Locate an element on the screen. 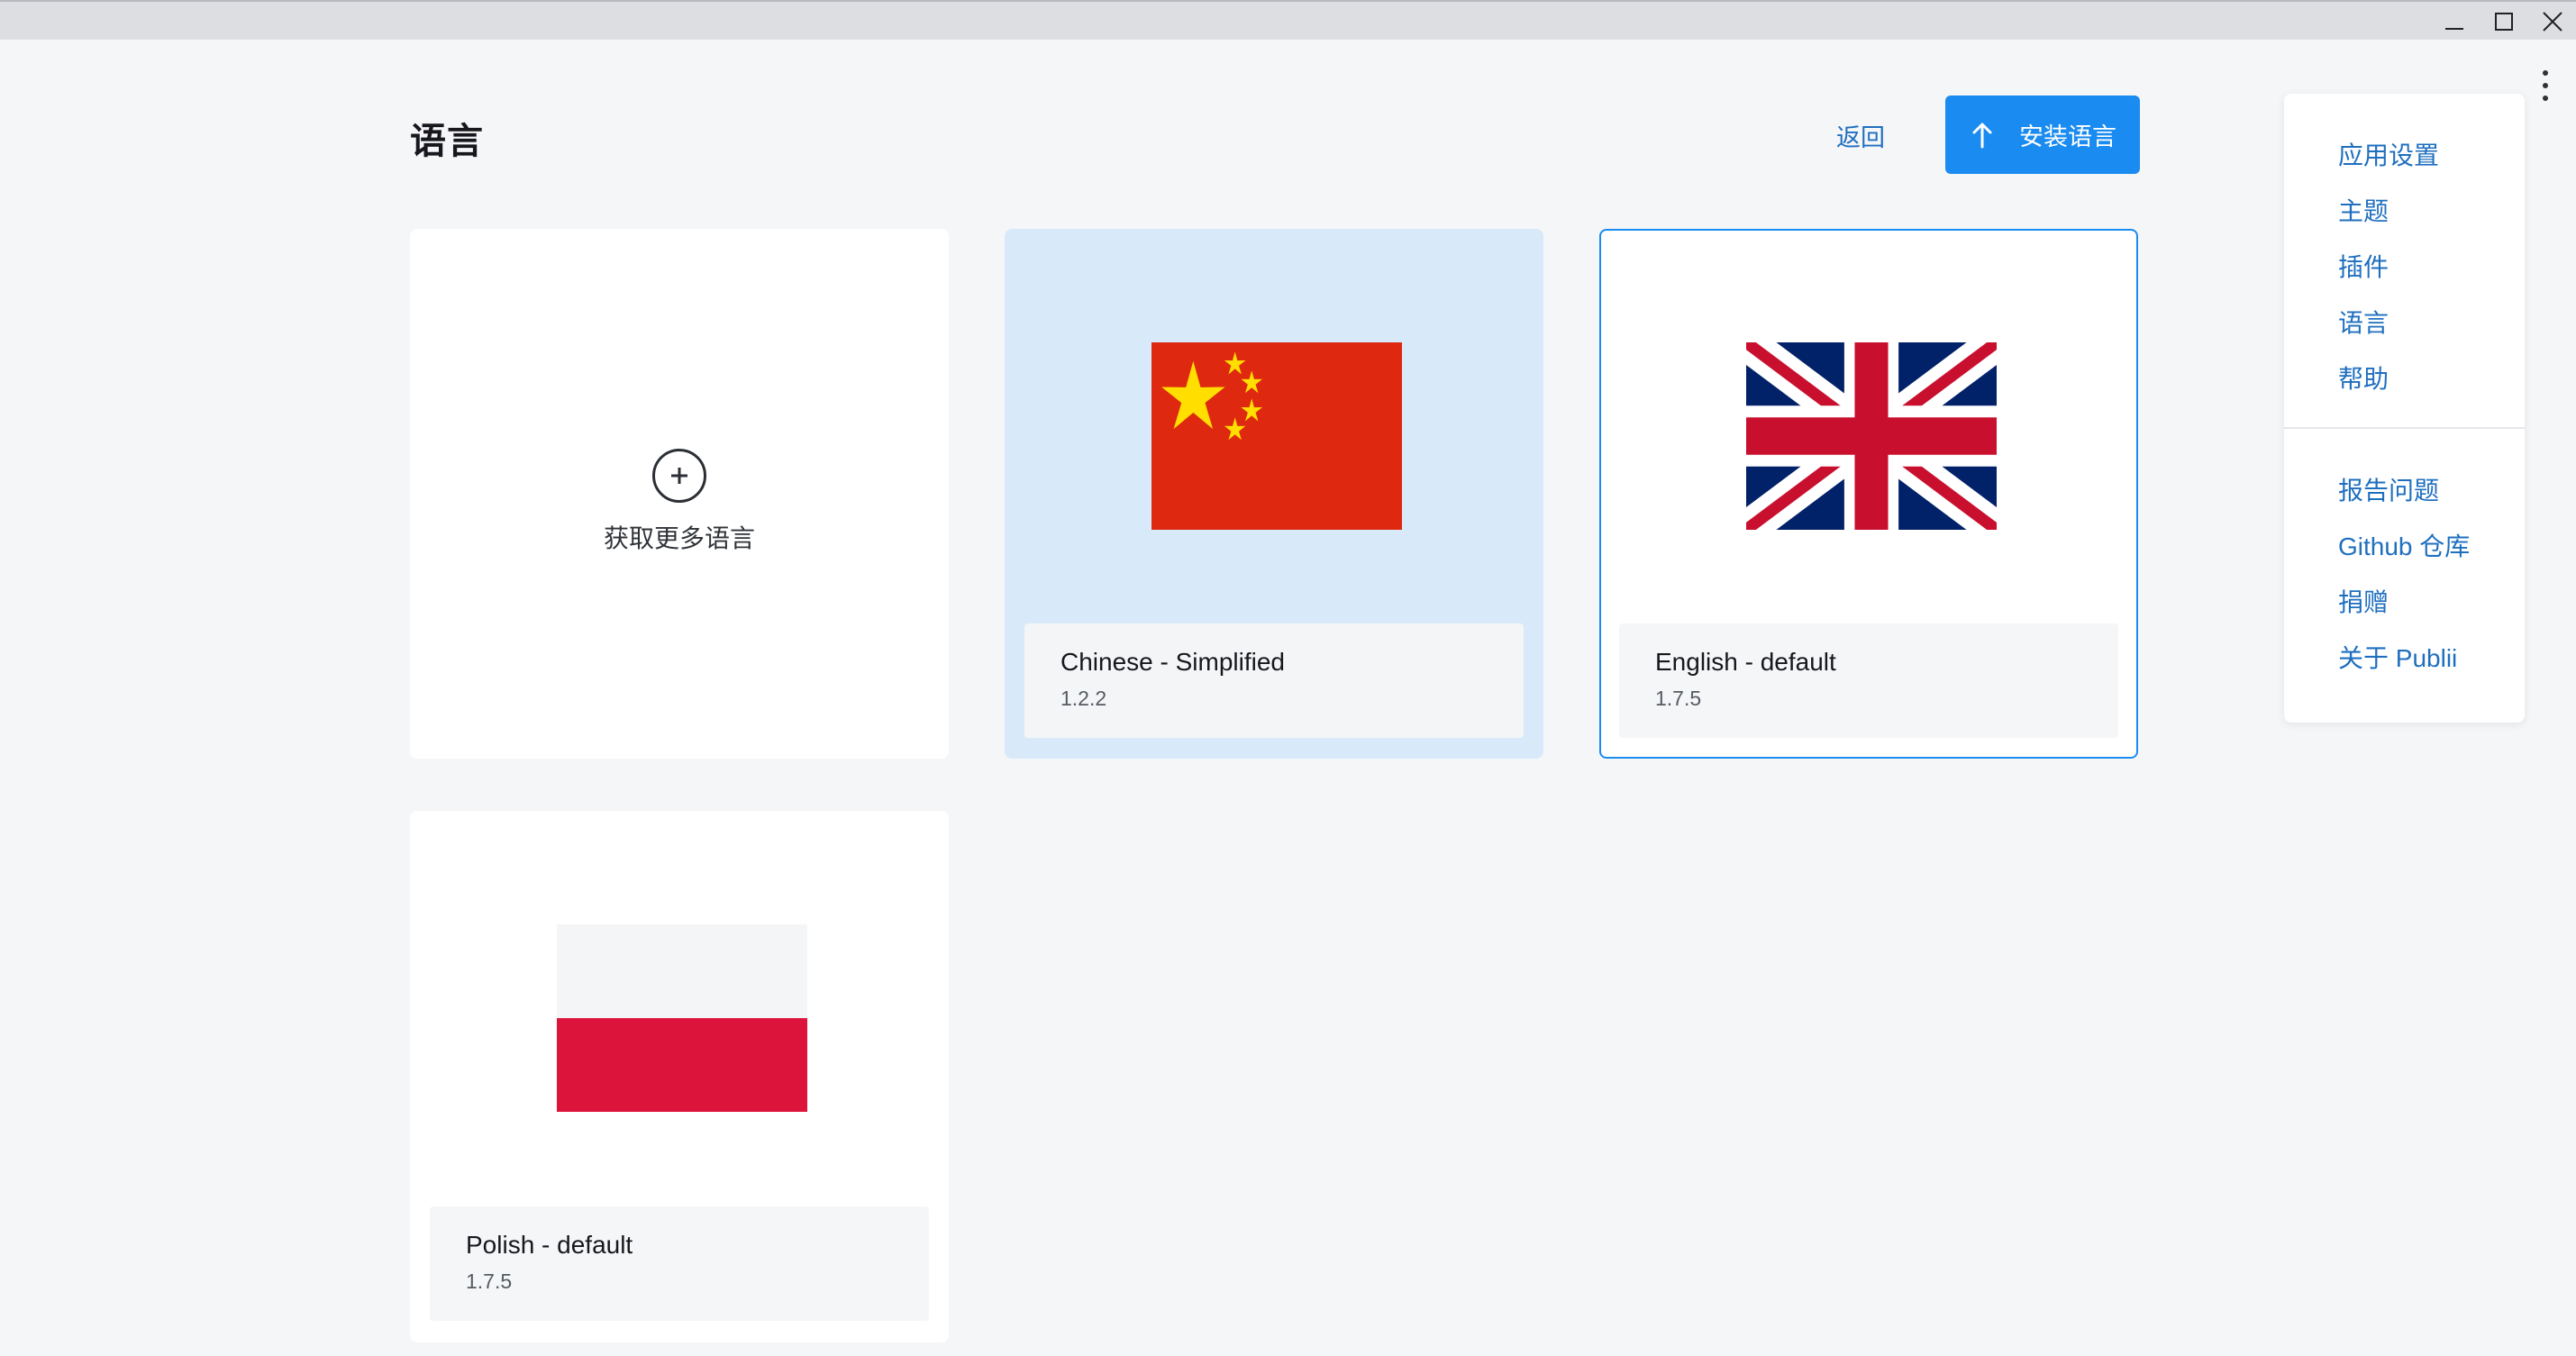  language-info: Chinese - Simplified 1.2.2 is located at coordinates (1274, 680).